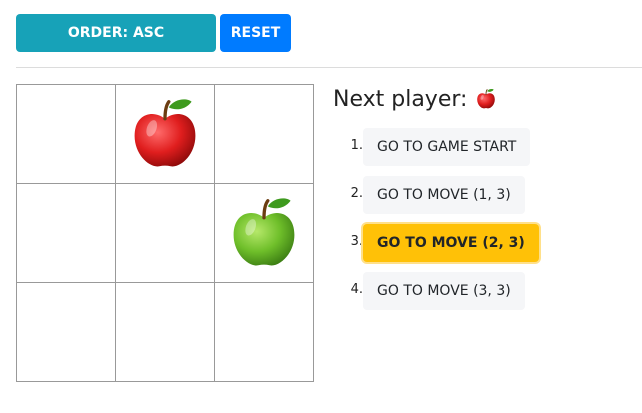  I want to click on go-to-move-button: GO TO MOVE (3, 3), so click(444, 291).